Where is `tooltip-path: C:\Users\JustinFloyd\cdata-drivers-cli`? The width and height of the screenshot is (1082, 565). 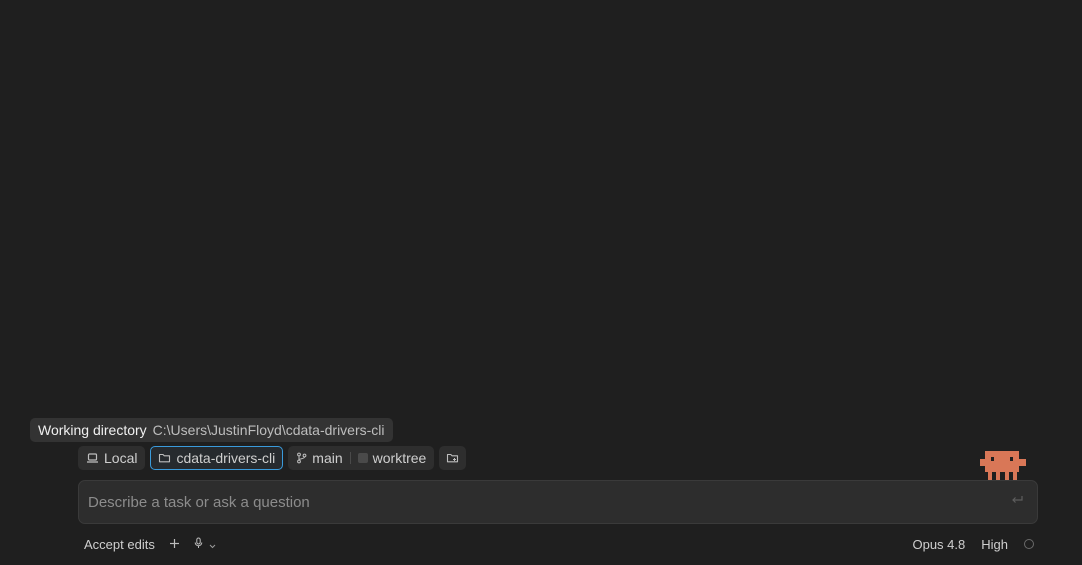 tooltip-path: C:\Users\JustinFloyd\cdata-drivers-cli is located at coordinates (268, 430).